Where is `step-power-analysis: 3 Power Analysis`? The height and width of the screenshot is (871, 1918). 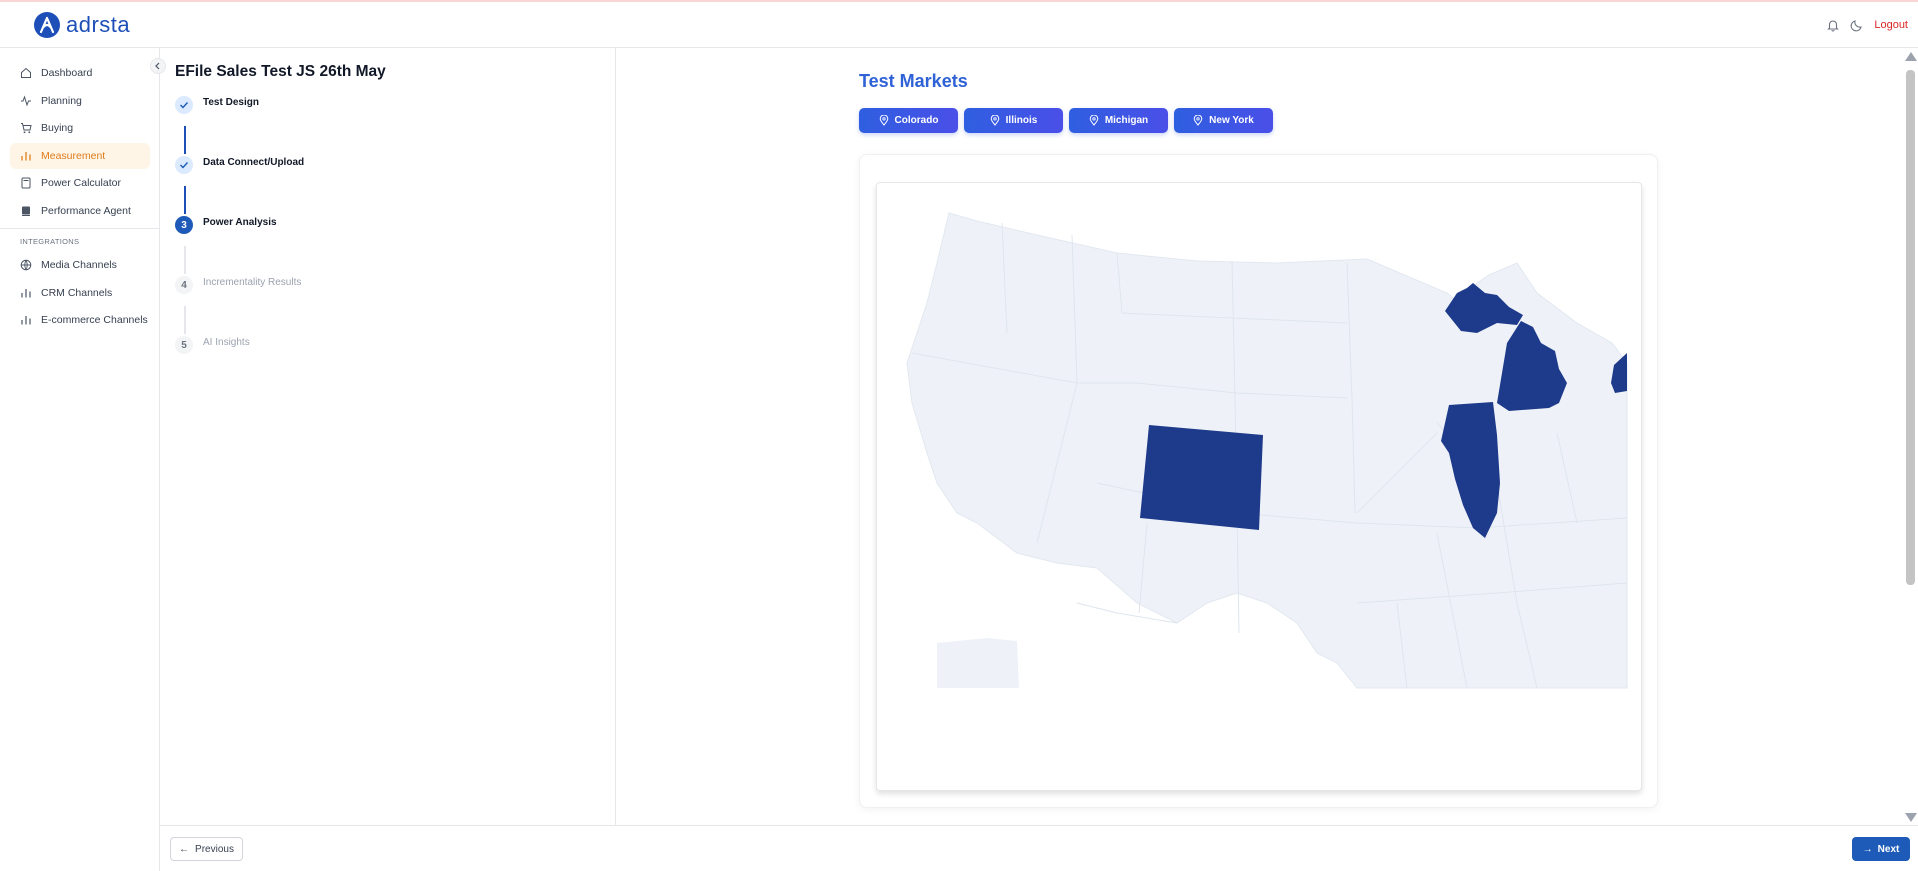 step-power-analysis: 3 Power Analysis is located at coordinates (226, 225).